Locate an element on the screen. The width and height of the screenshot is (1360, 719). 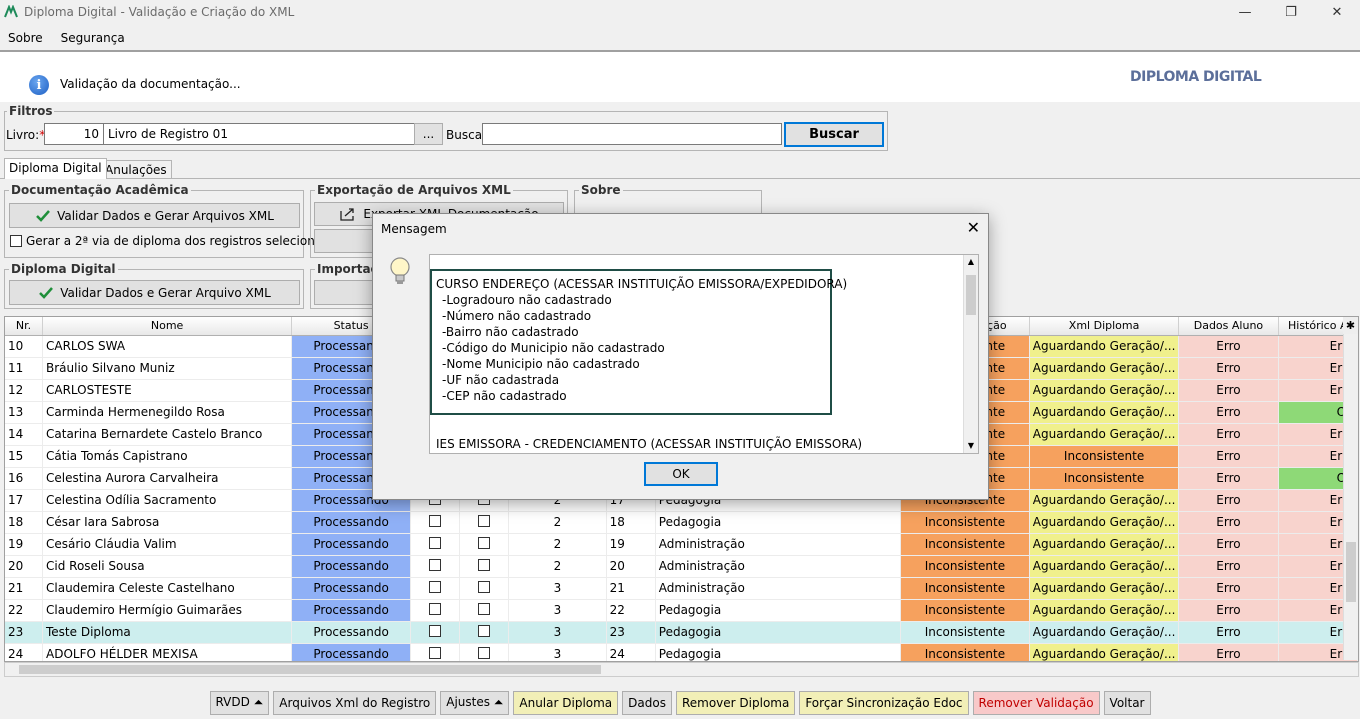
cell-nome: Cid Roseli Sousa is located at coordinates (167, 566).